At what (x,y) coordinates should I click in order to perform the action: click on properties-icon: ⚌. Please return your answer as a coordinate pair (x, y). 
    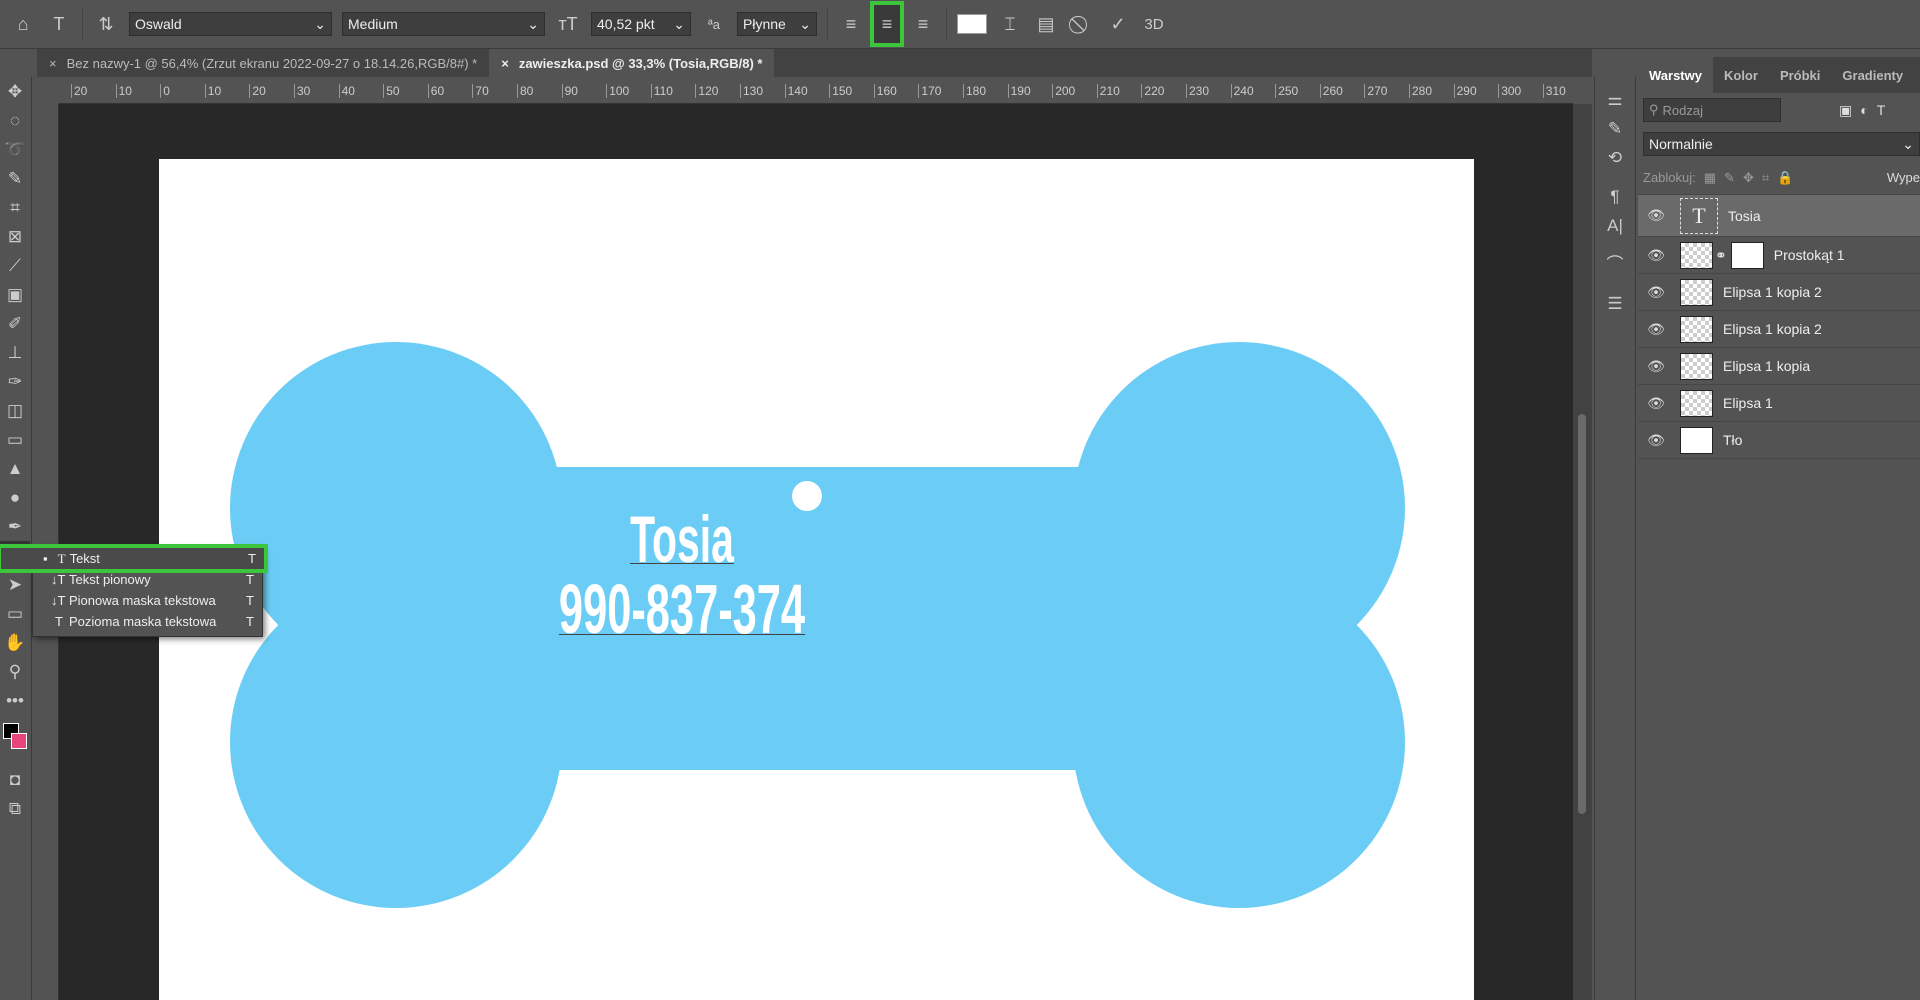
    Looking at the image, I should click on (1615, 99).